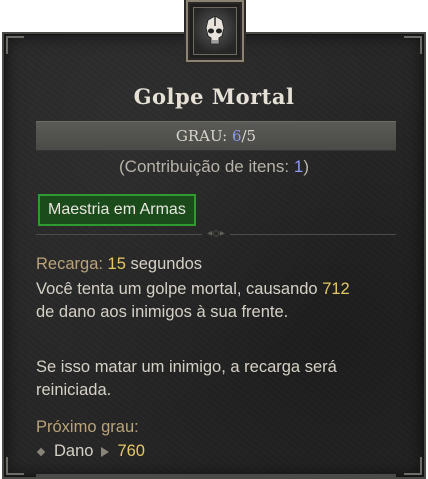 This screenshot has width=428, height=479. I want to click on next-stat-name: Dano, so click(74, 451).